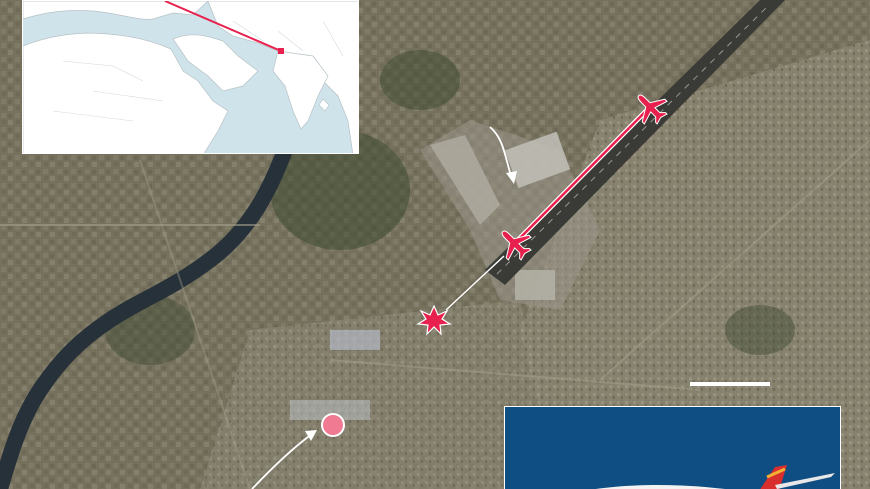  I want to click on building-block, so click(355, 340).